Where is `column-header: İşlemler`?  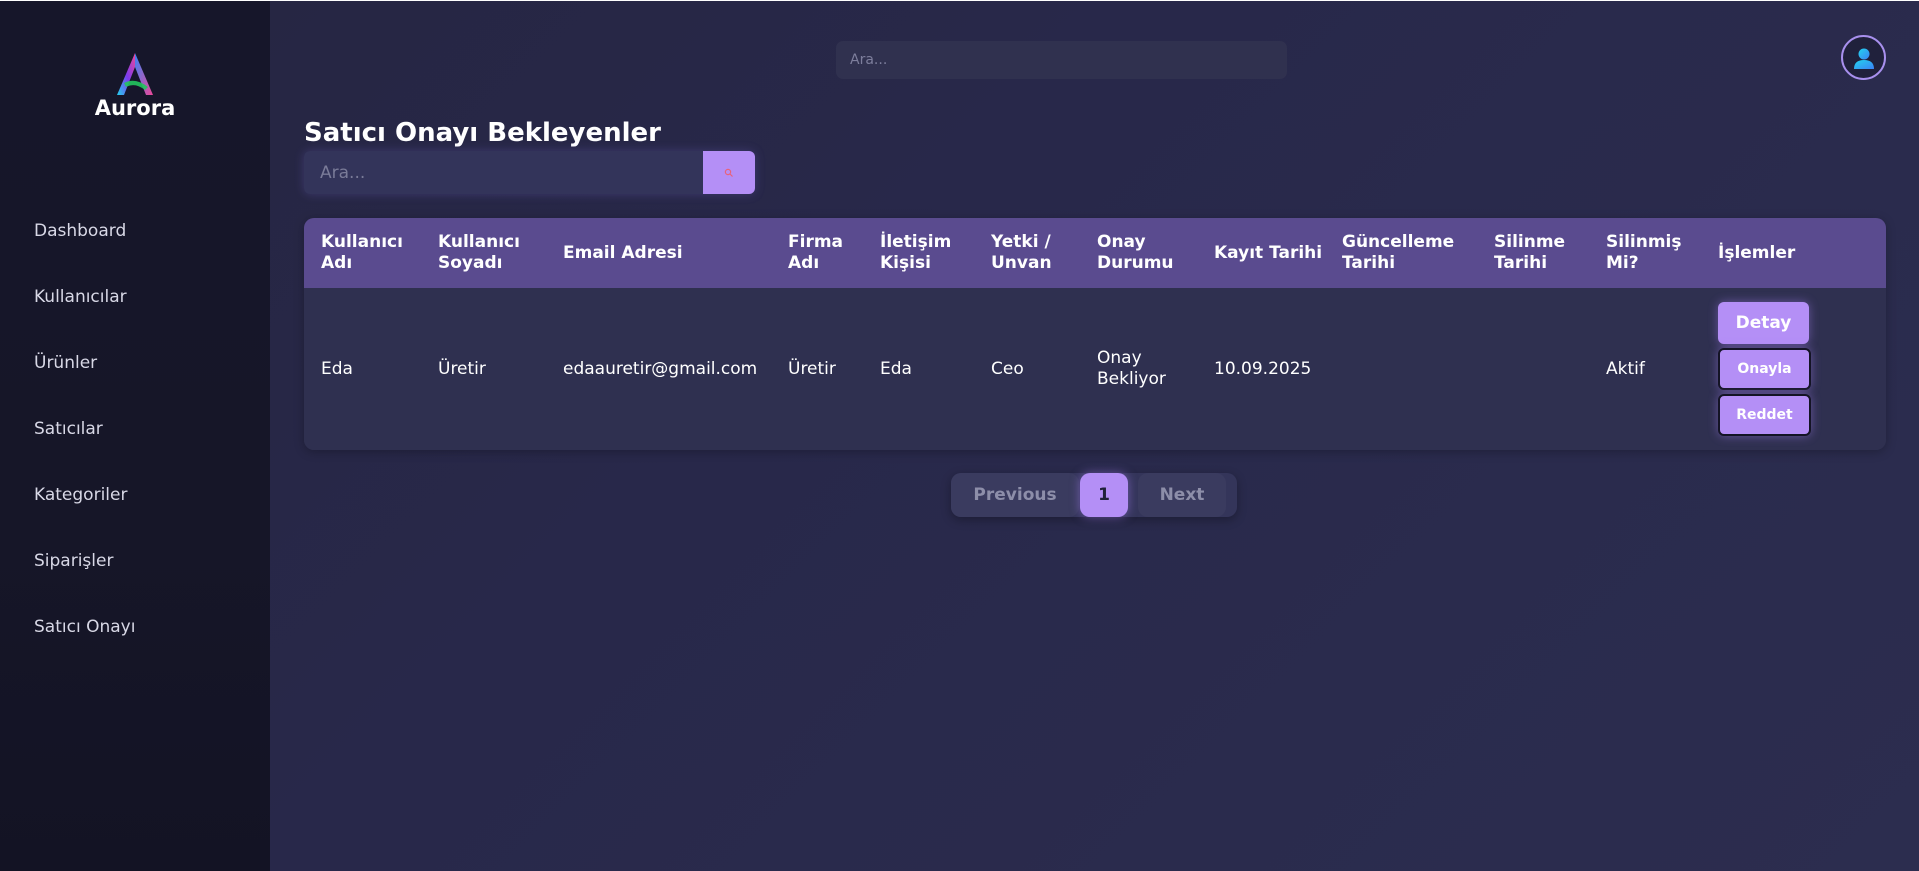
column-header: İşlemler is located at coordinates (1757, 252).